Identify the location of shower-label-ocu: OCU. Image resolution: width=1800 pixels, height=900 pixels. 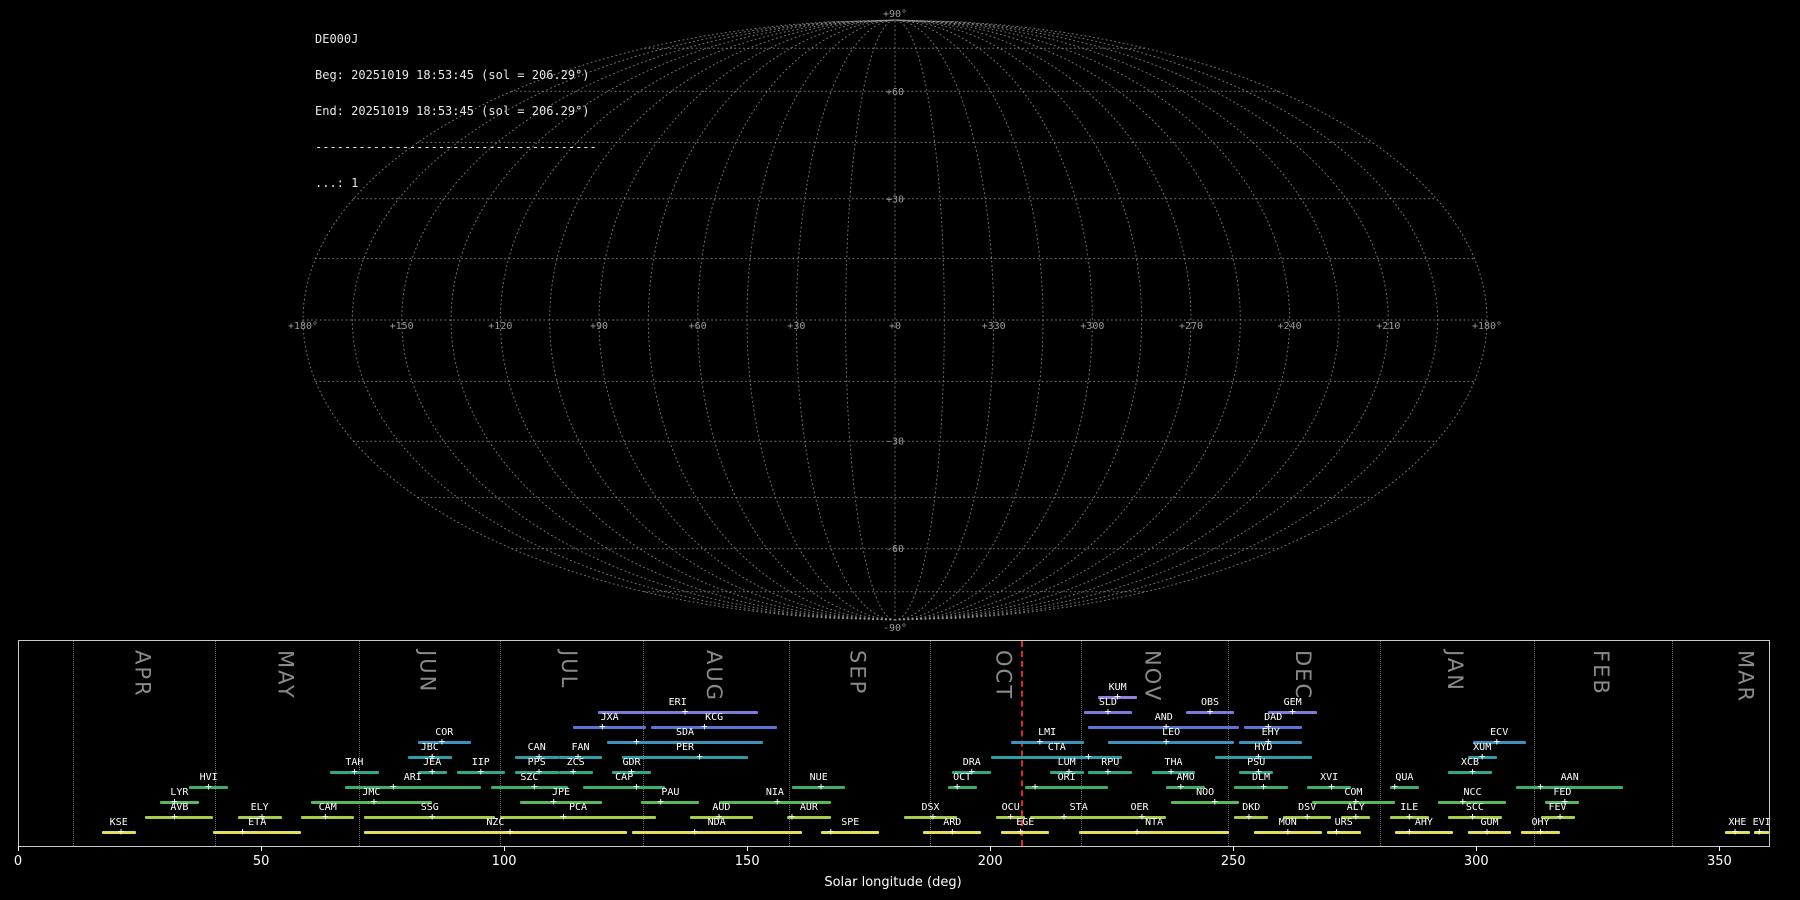
(1010, 807).